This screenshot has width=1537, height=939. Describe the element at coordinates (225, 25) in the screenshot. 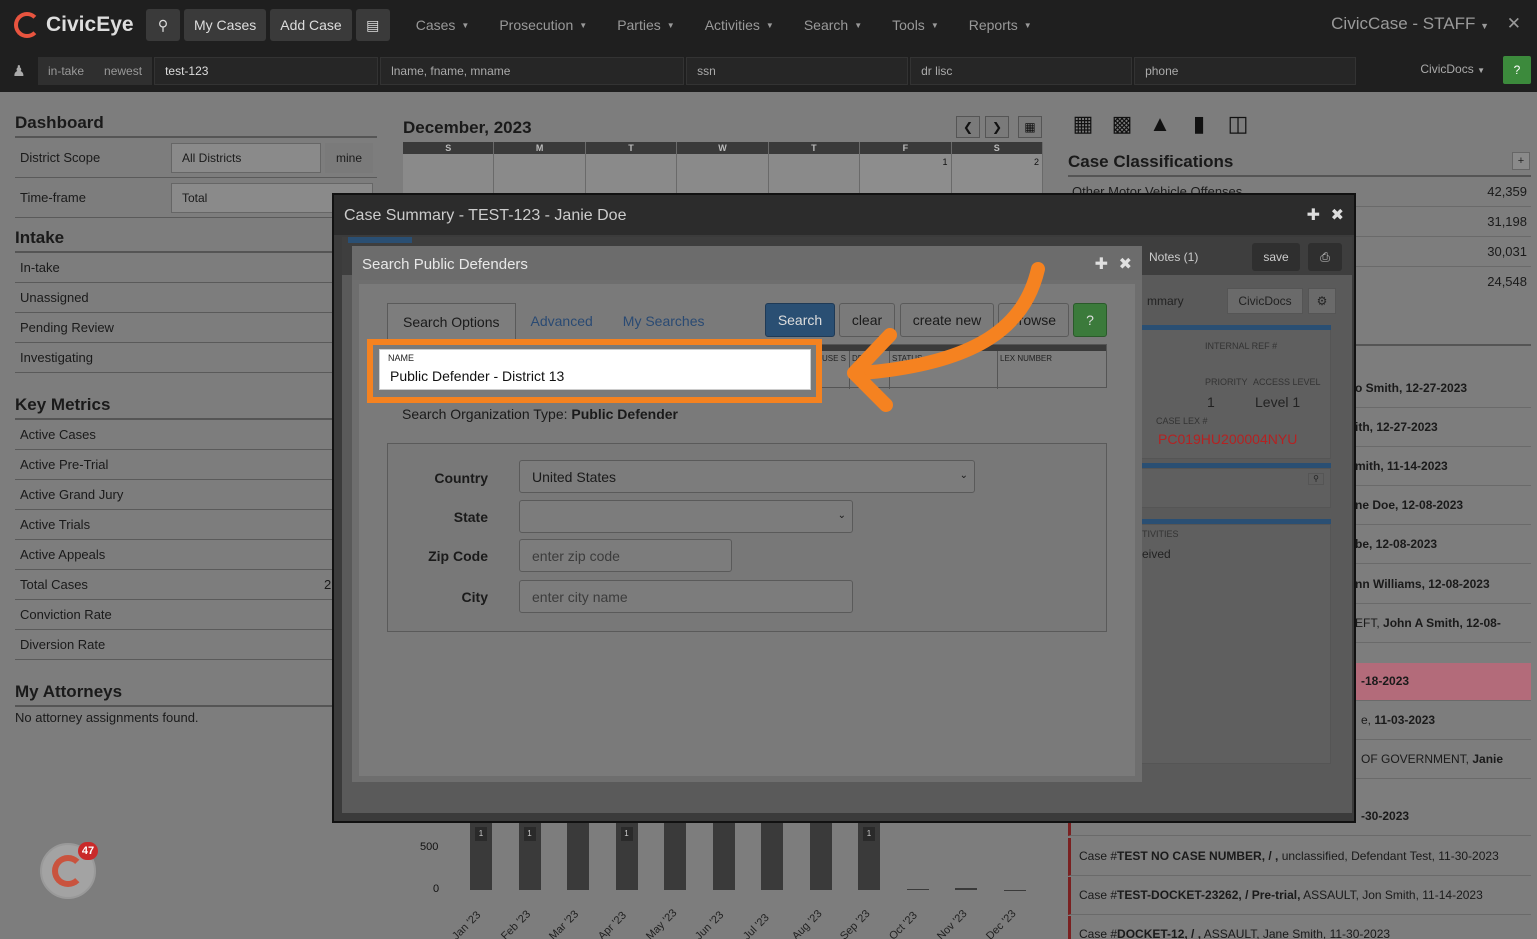

I see `my-cases-button: My Cases` at that location.